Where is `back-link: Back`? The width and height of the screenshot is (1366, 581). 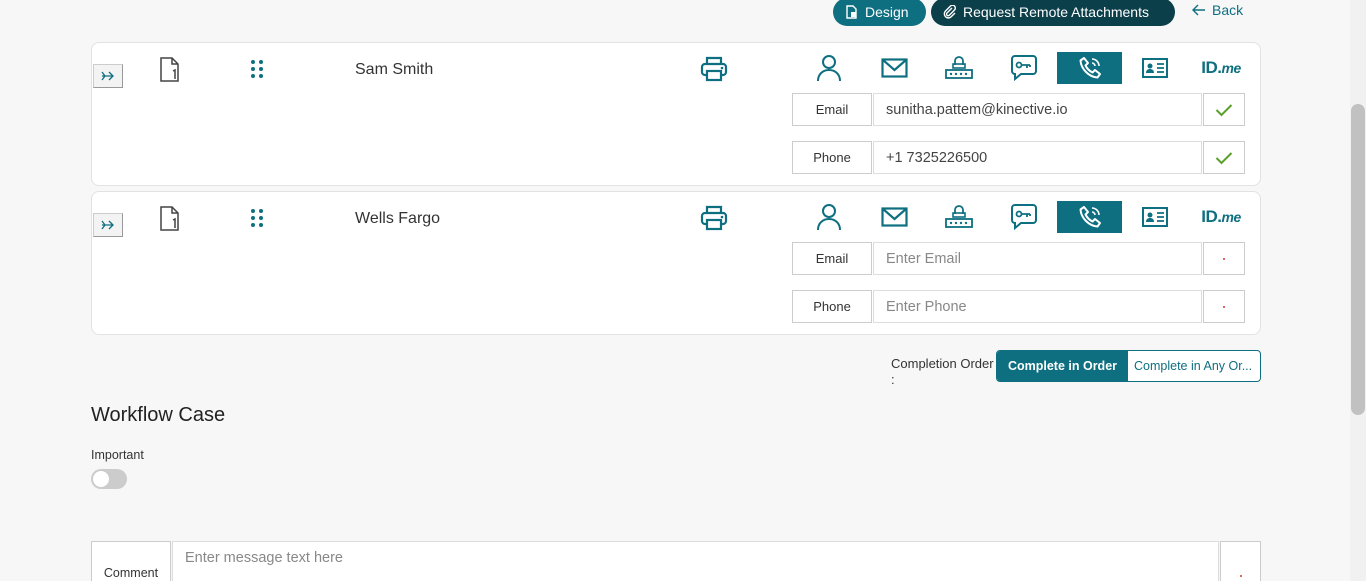 back-link: Back is located at coordinates (1217, 10).